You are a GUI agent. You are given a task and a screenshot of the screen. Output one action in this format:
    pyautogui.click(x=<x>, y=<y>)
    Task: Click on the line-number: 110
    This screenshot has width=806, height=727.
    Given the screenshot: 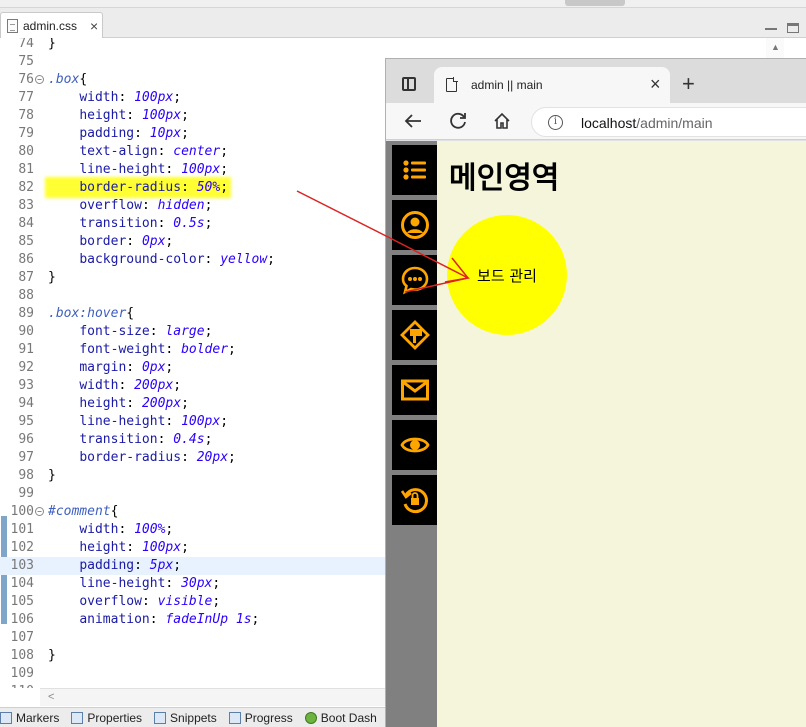 What is the action you would take?
    pyautogui.click(x=21, y=685)
    